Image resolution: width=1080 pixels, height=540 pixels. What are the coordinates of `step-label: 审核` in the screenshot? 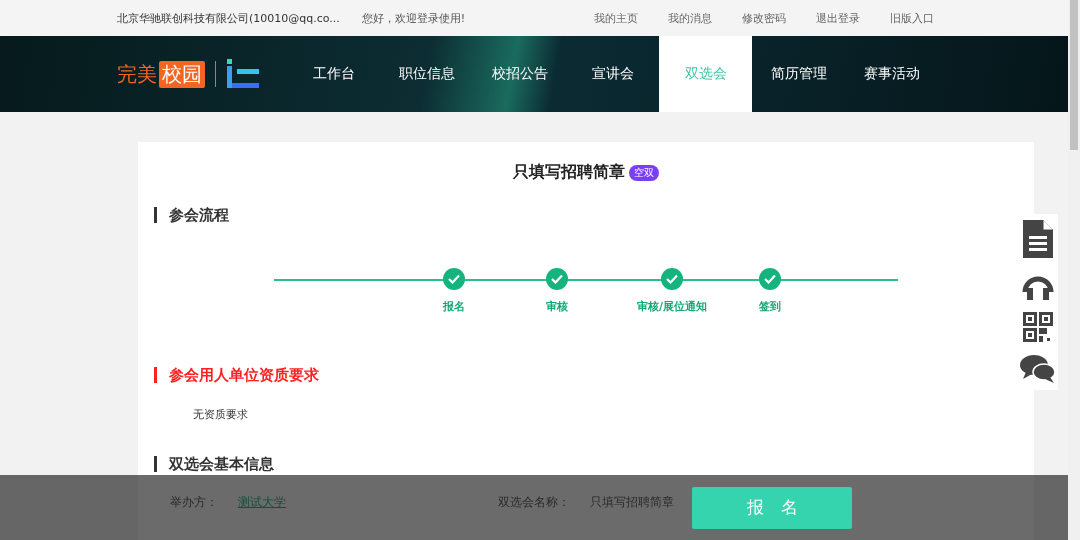 It's located at (557, 306).